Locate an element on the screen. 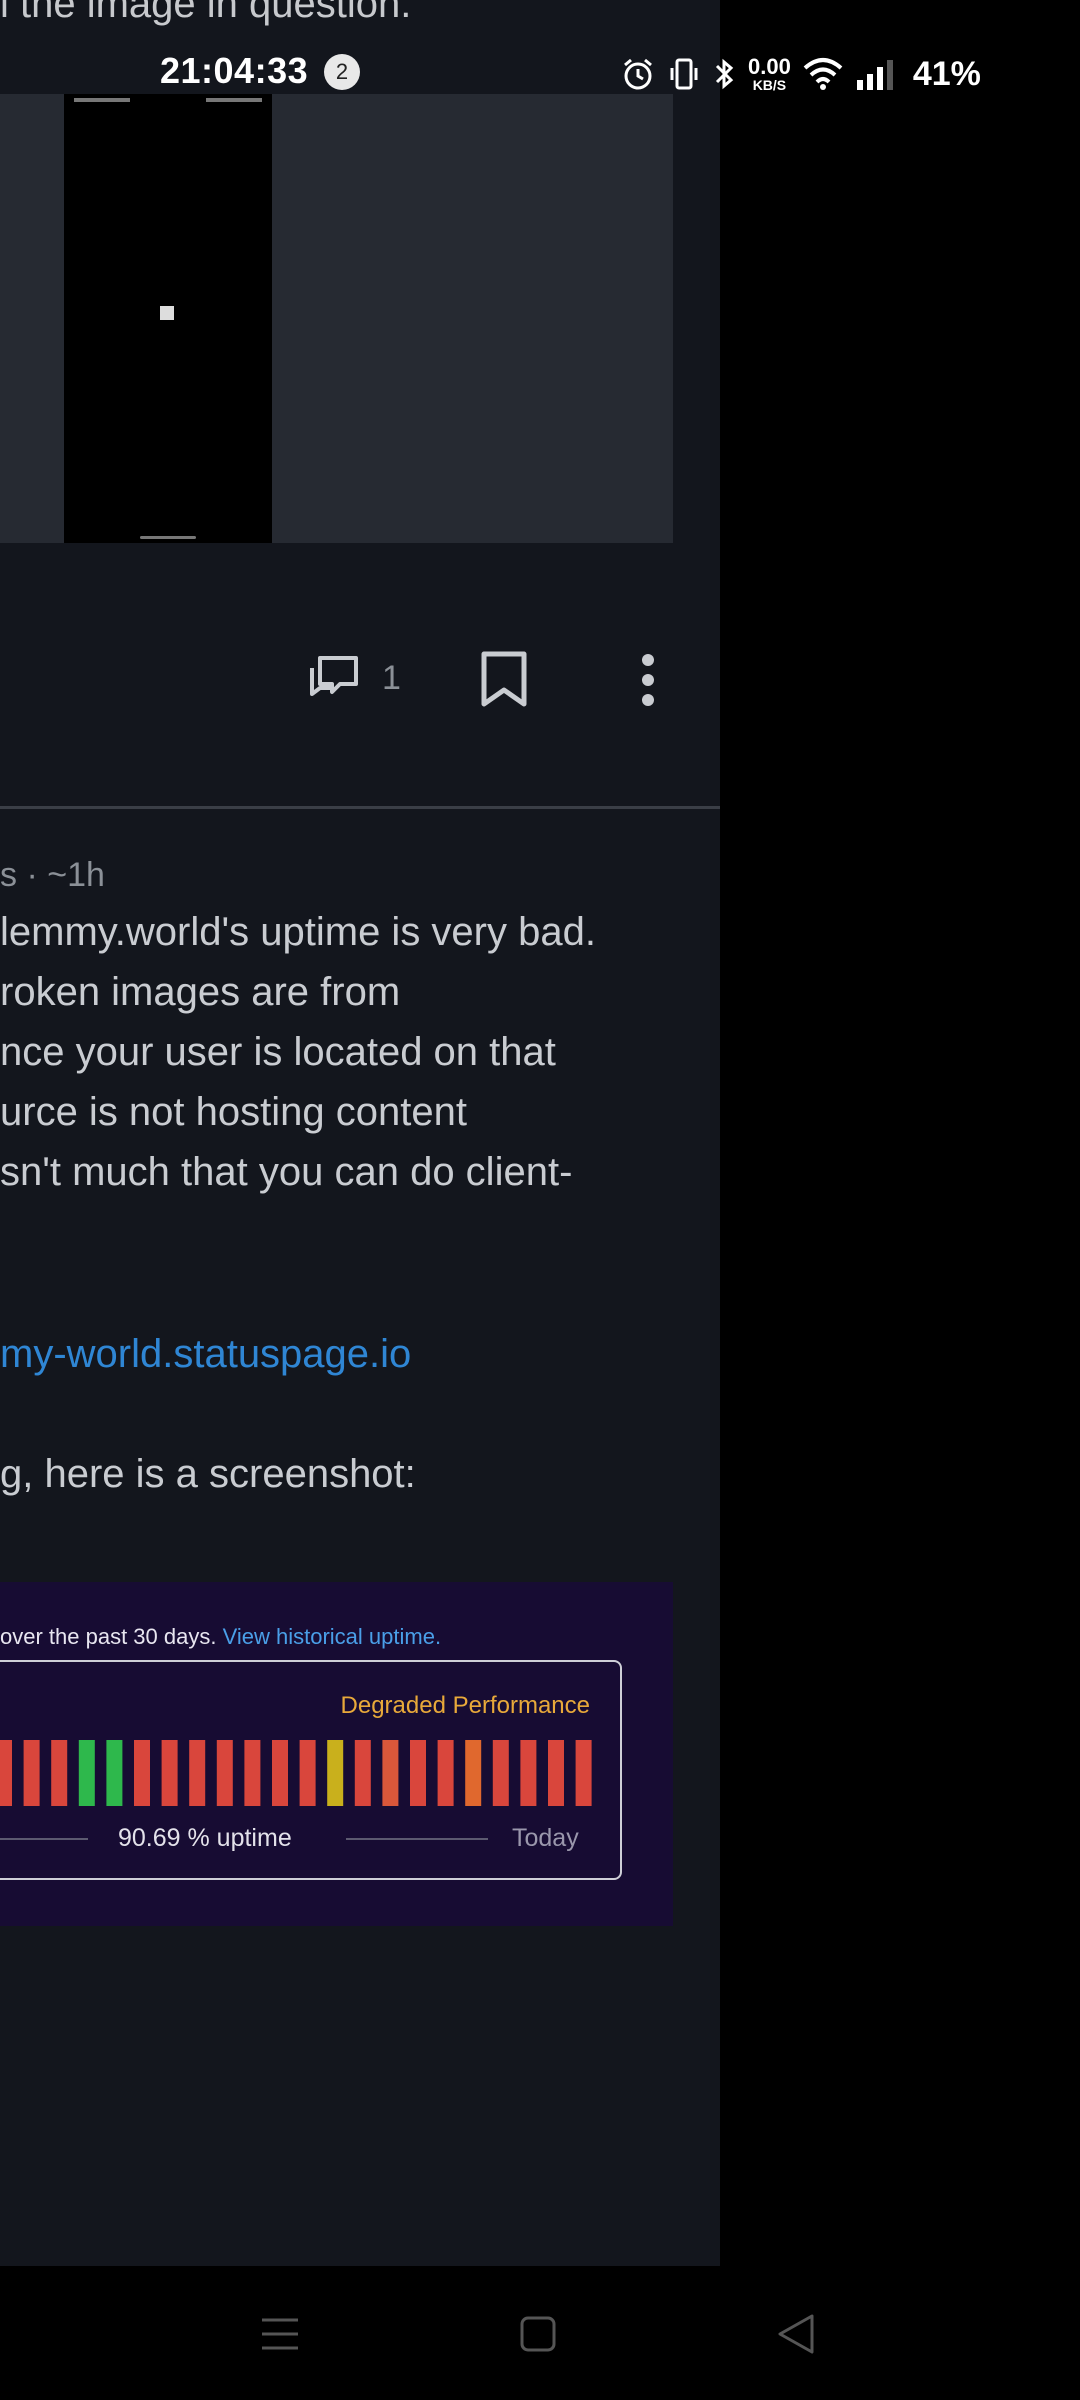 The width and height of the screenshot is (1080, 2400). status-icons: 0.00 KB/S 41% is located at coordinates (800, 74).